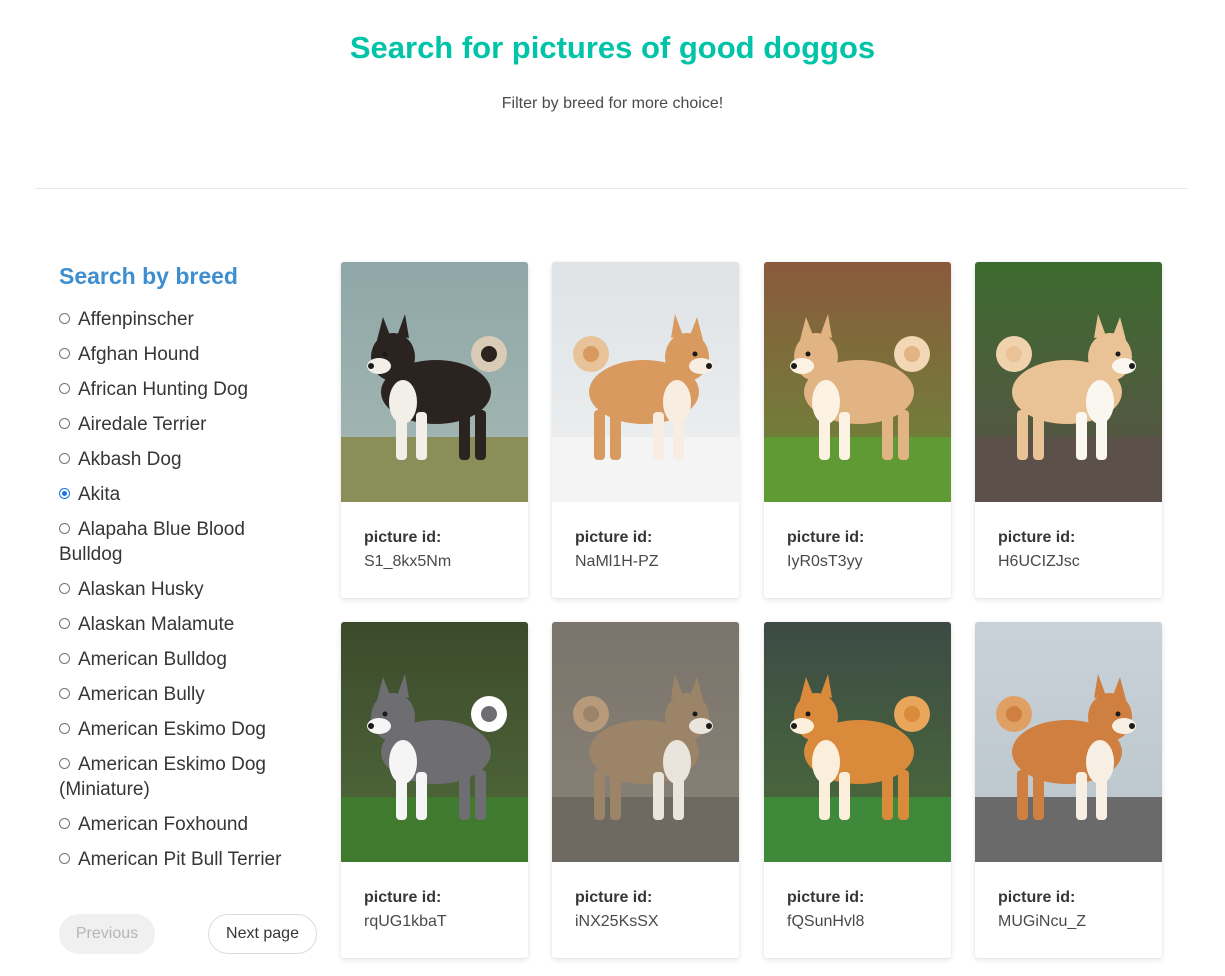 This screenshot has height=976, width=1225. I want to click on breed-option-label: Affenpinscher, so click(136, 319).